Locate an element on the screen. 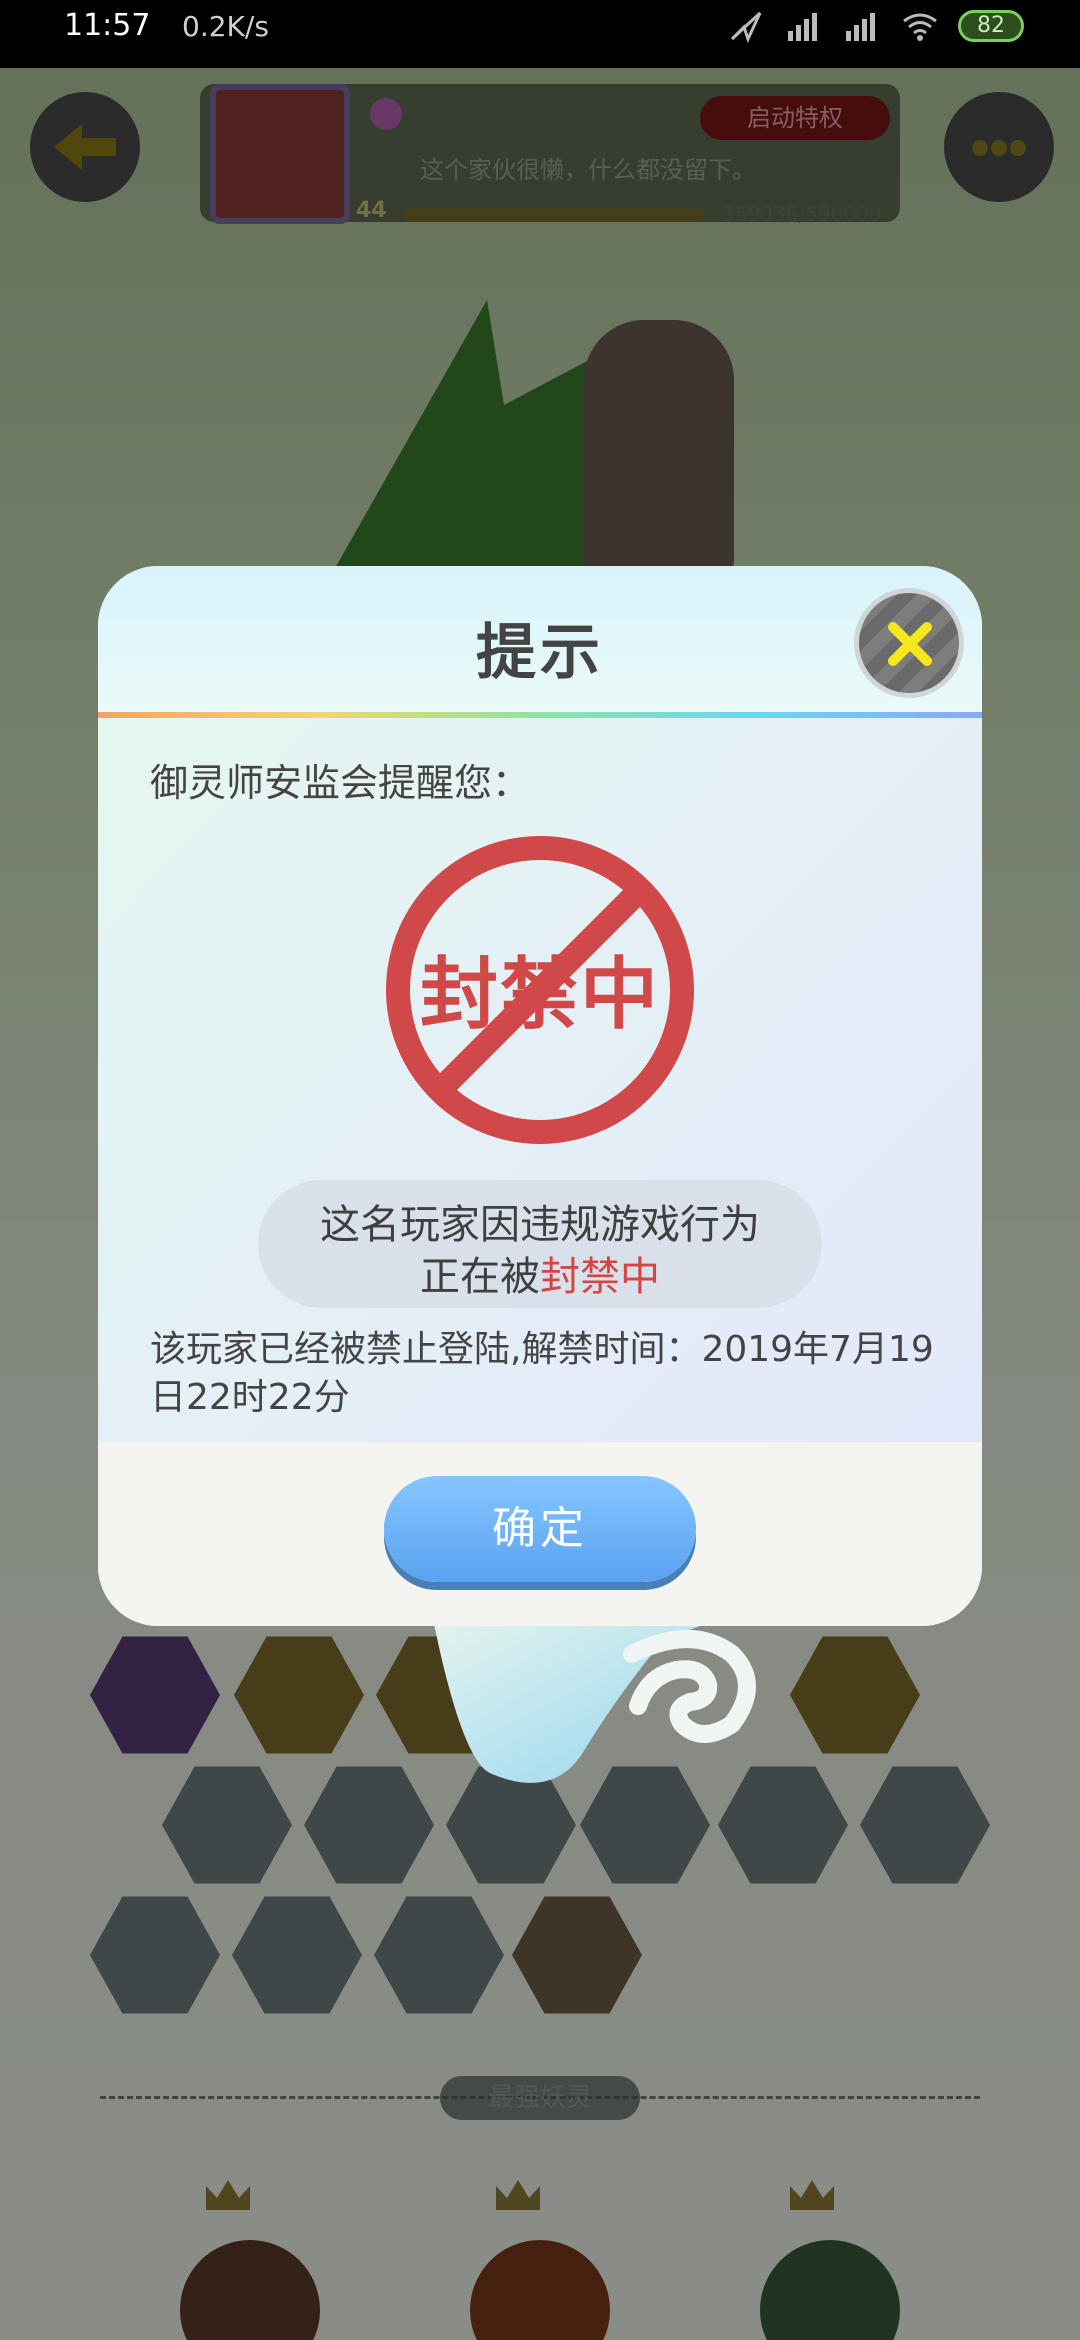  status-icons: 82 is located at coordinates (875, 26).